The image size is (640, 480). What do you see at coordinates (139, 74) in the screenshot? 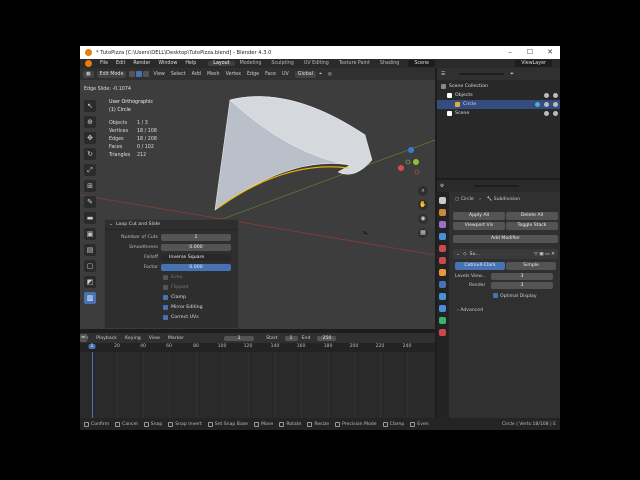
I see `edge-select-icon` at bounding box center [139, 74].